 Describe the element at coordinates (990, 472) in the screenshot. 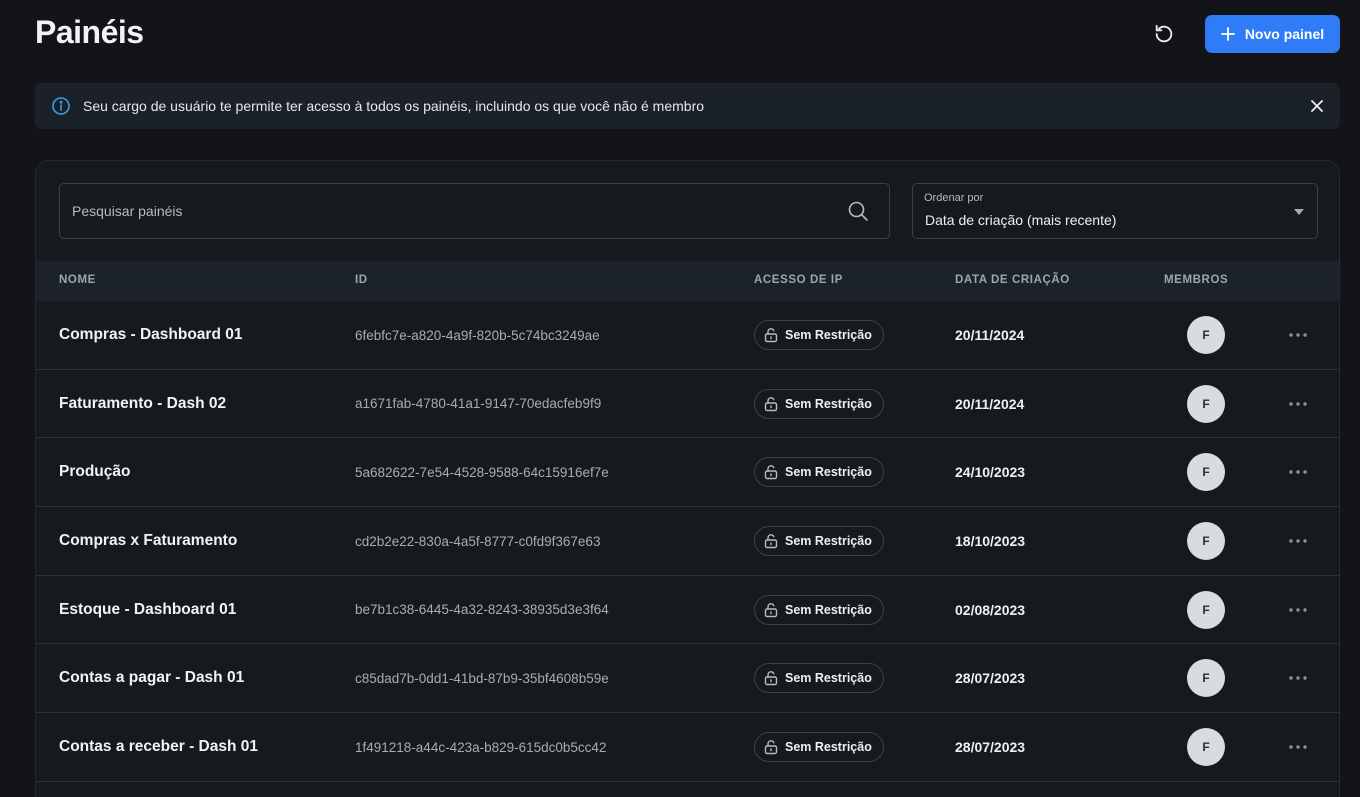

I see `created-date: 24/10/2023` at that location.